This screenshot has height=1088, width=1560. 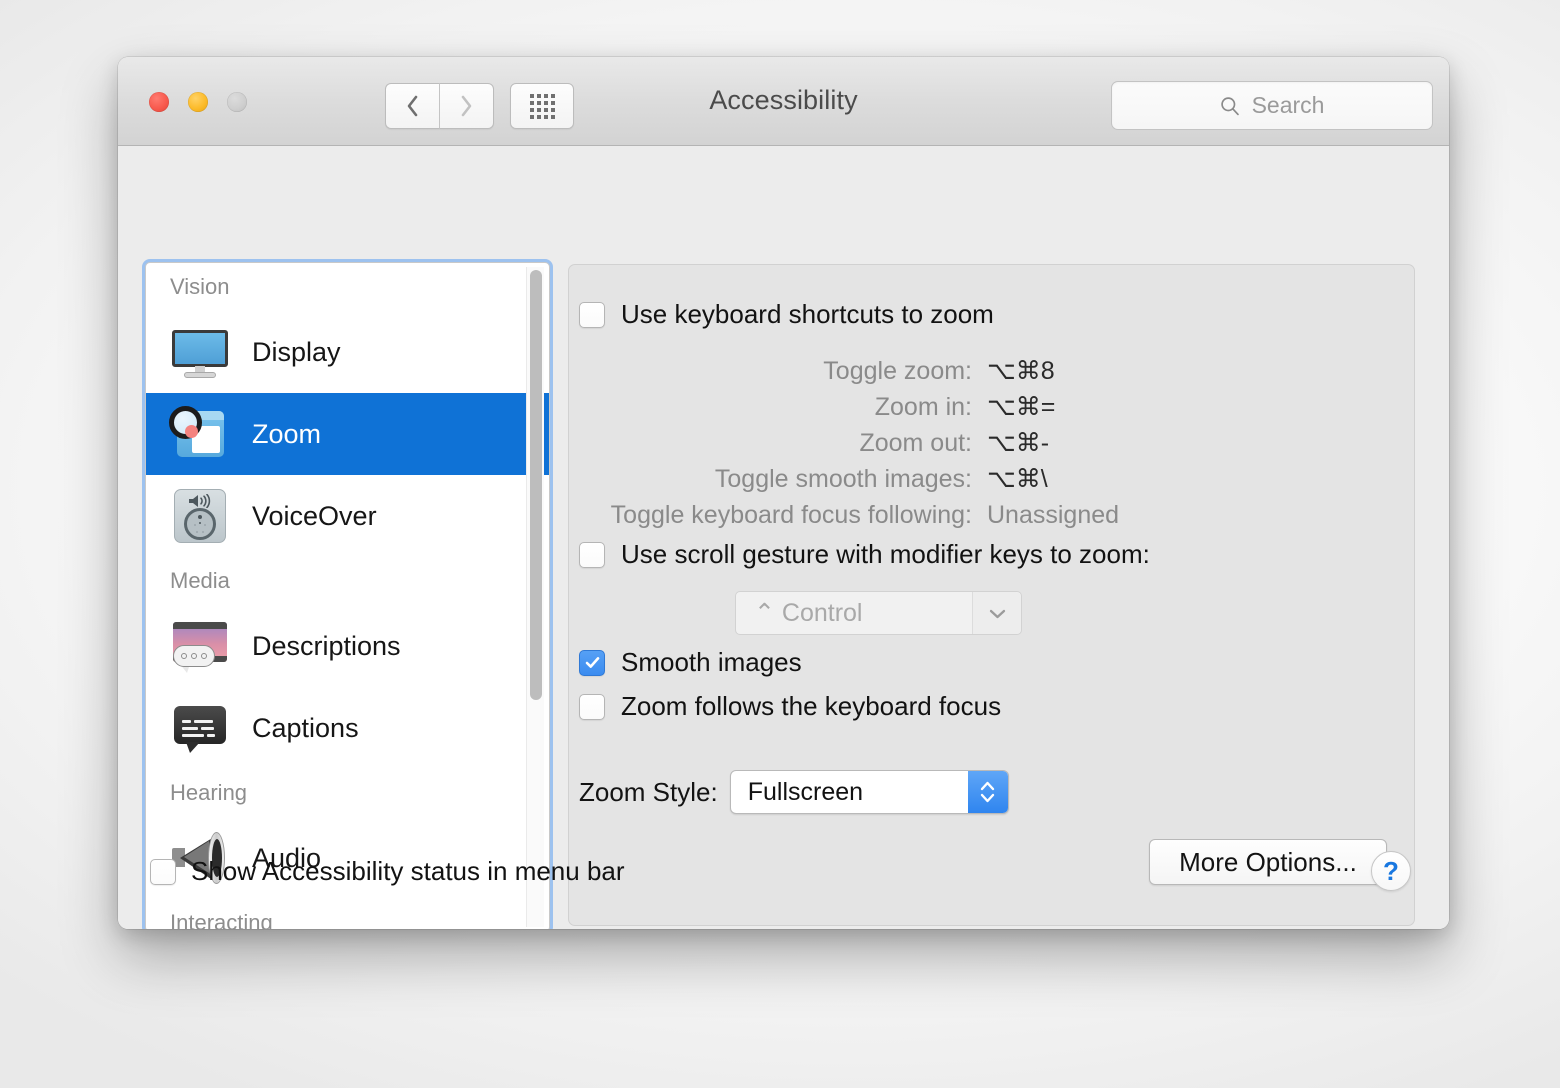 I want to click on search-field: Search, so click(x=1272, y=105).